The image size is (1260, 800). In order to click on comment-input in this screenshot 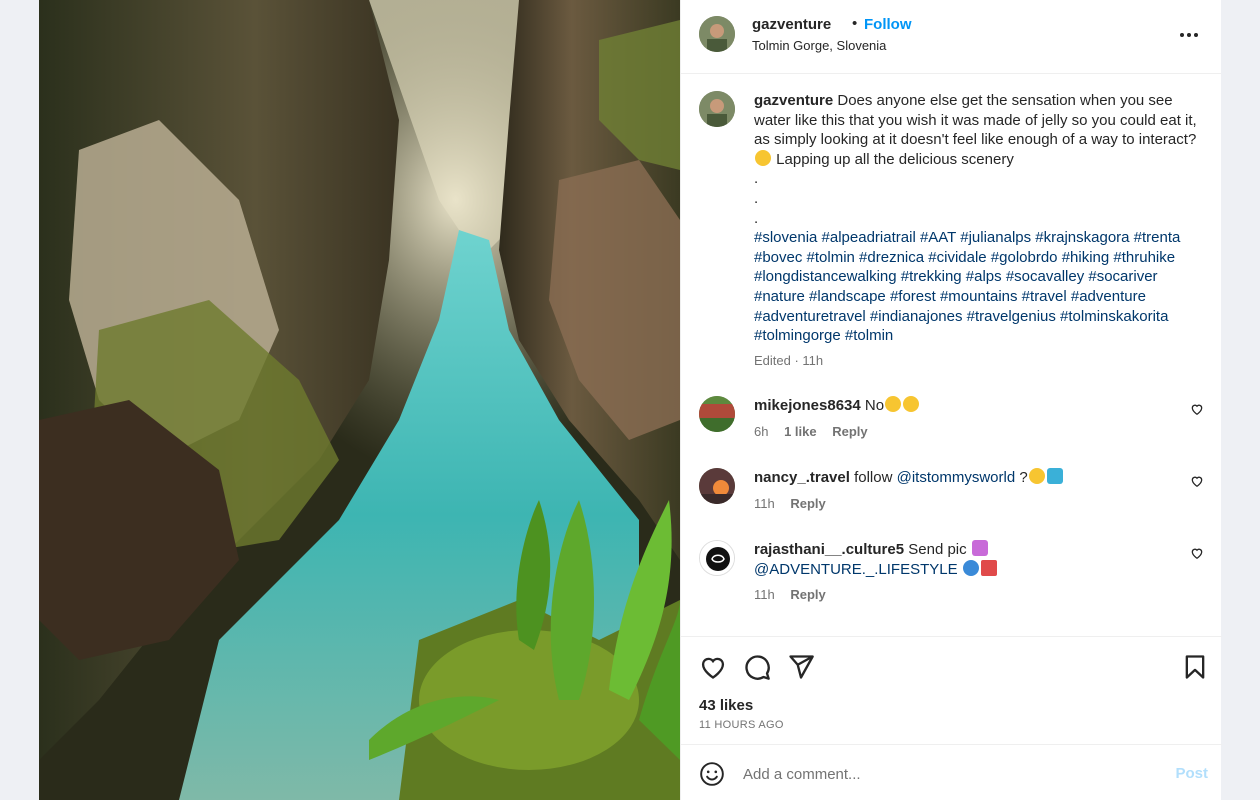, I will do `click(943, 774)`.